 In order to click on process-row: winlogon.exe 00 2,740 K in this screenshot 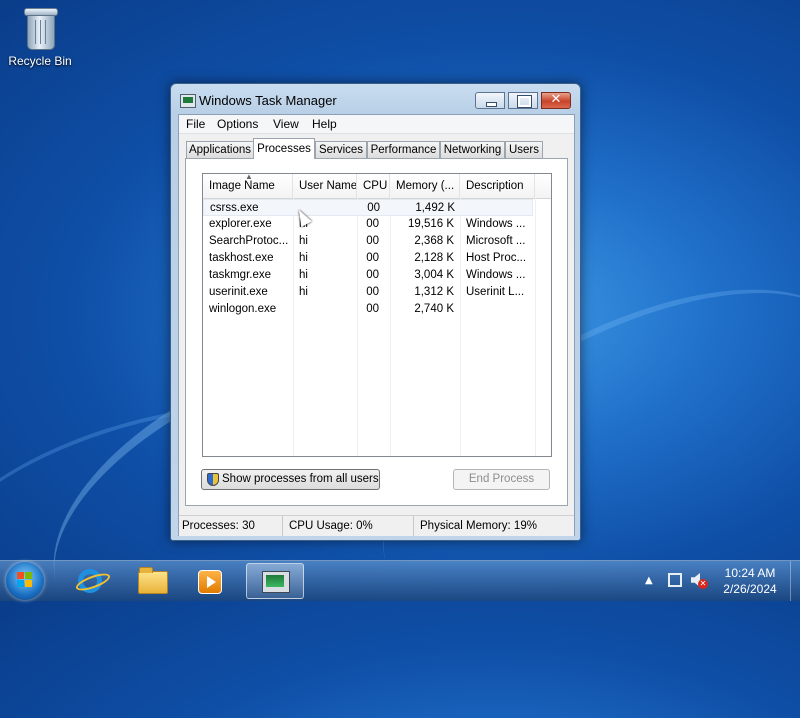, I will do `click(368, 309)`.